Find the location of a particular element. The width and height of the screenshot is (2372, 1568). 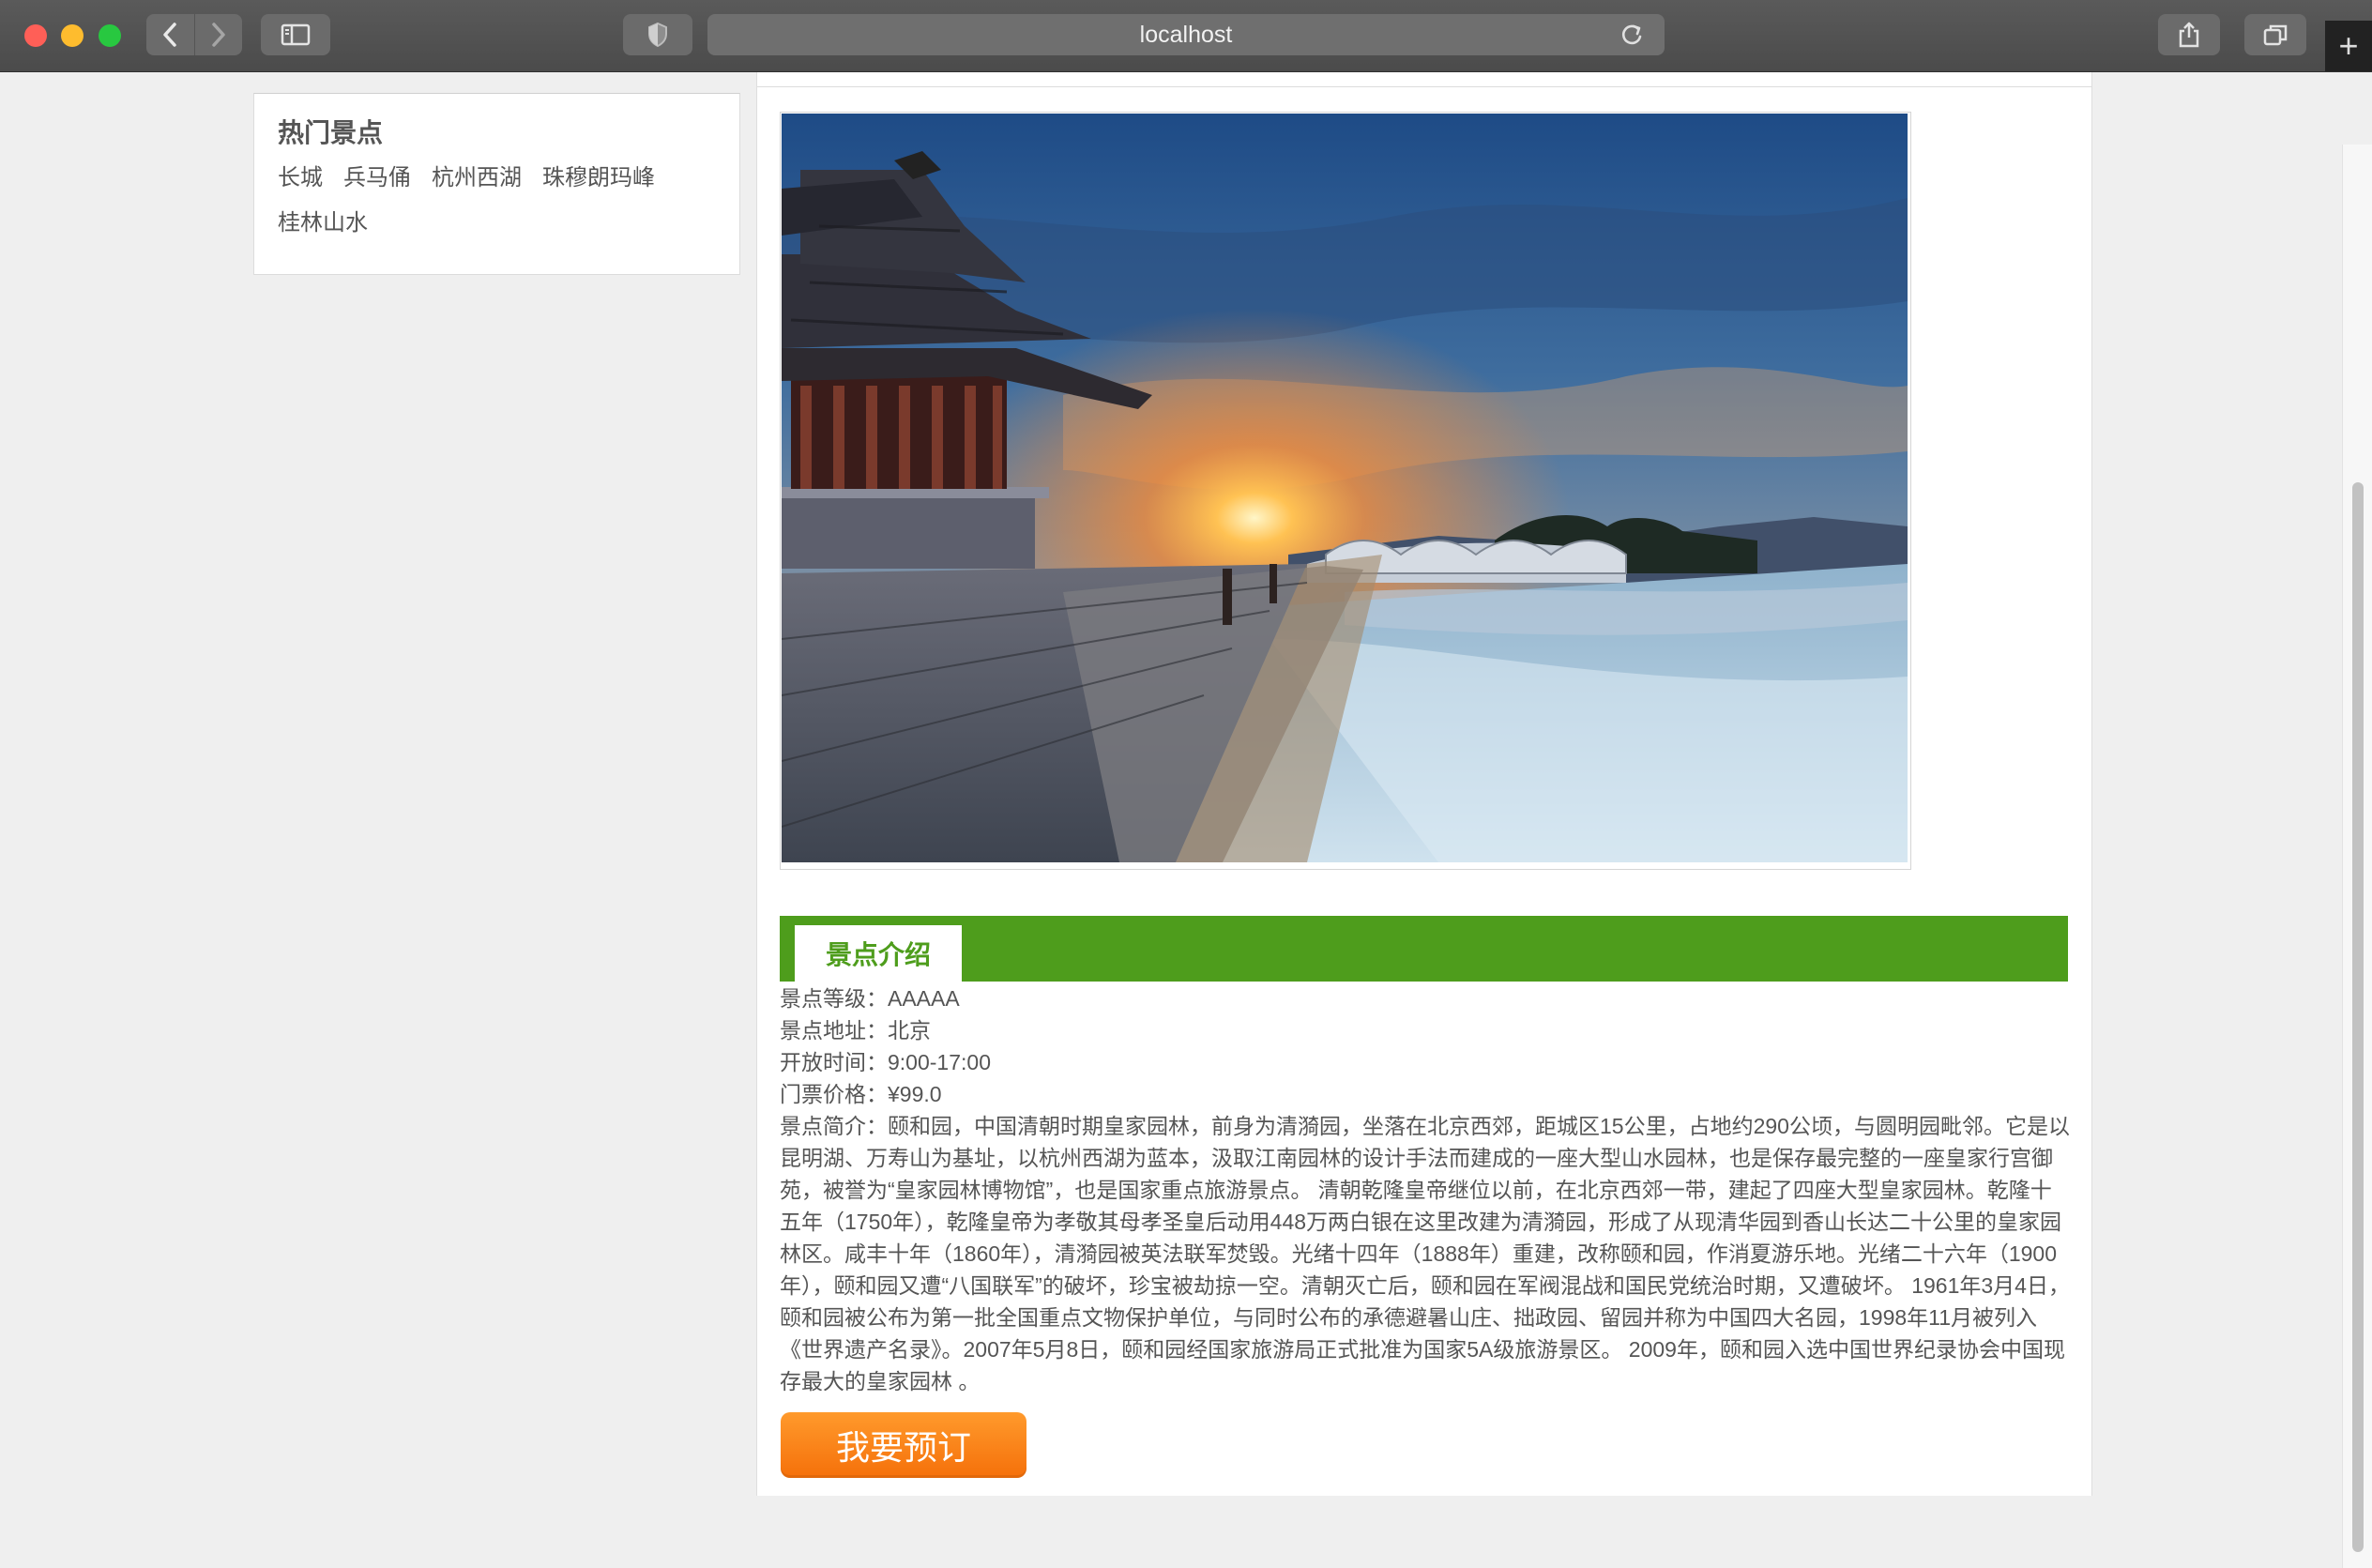

forward-button is located at coordinates (218, 34).